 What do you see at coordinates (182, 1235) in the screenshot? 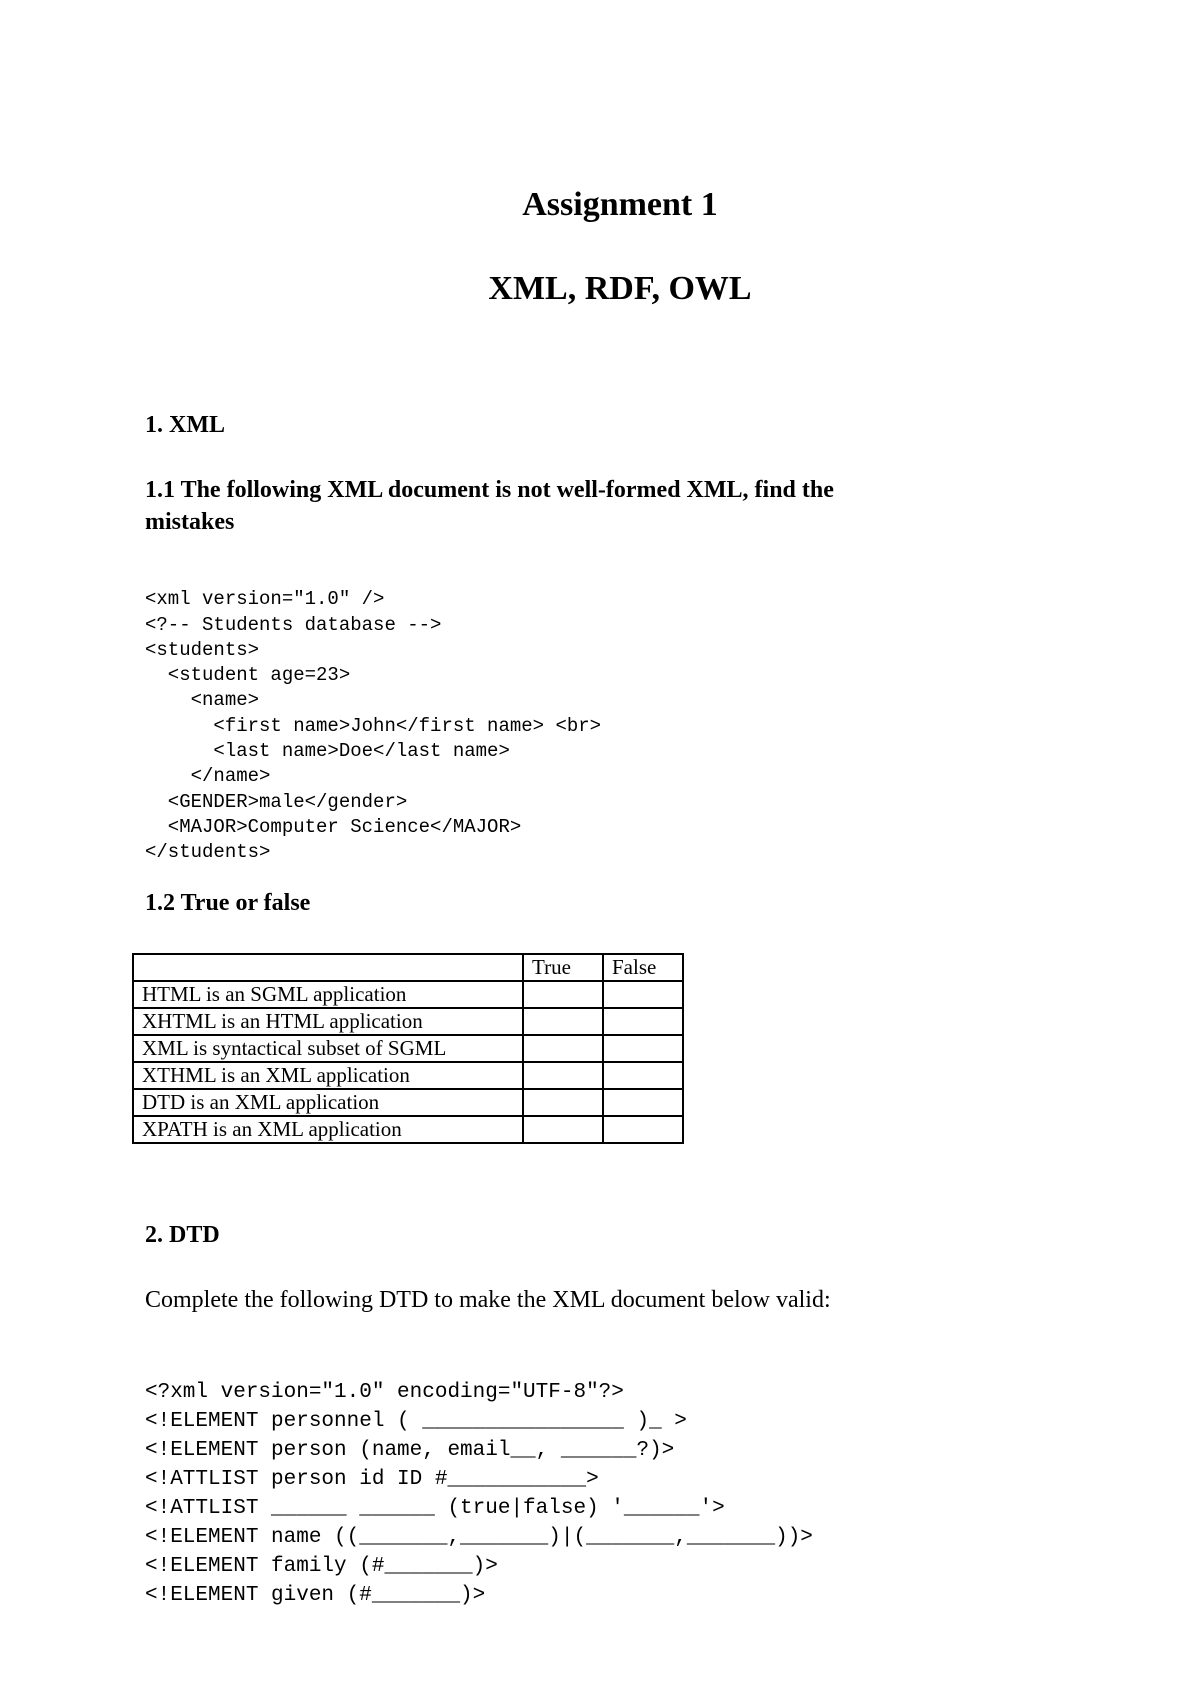
I see `section-2-heading: 2. DTD` at bounding box center [182, 1235].